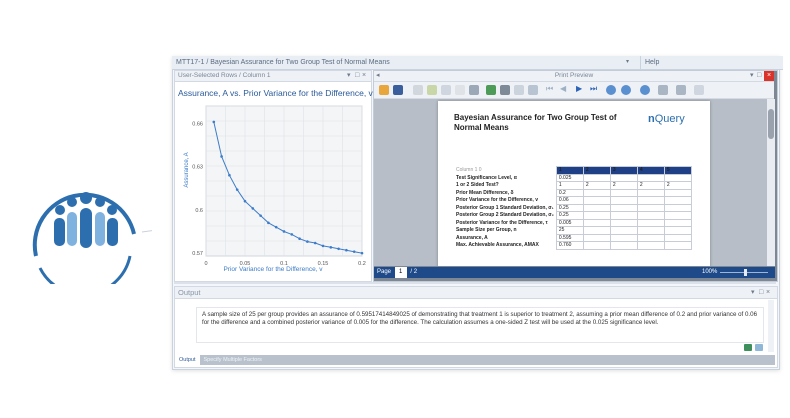  I want to click on open-icon, so click(384, 90).